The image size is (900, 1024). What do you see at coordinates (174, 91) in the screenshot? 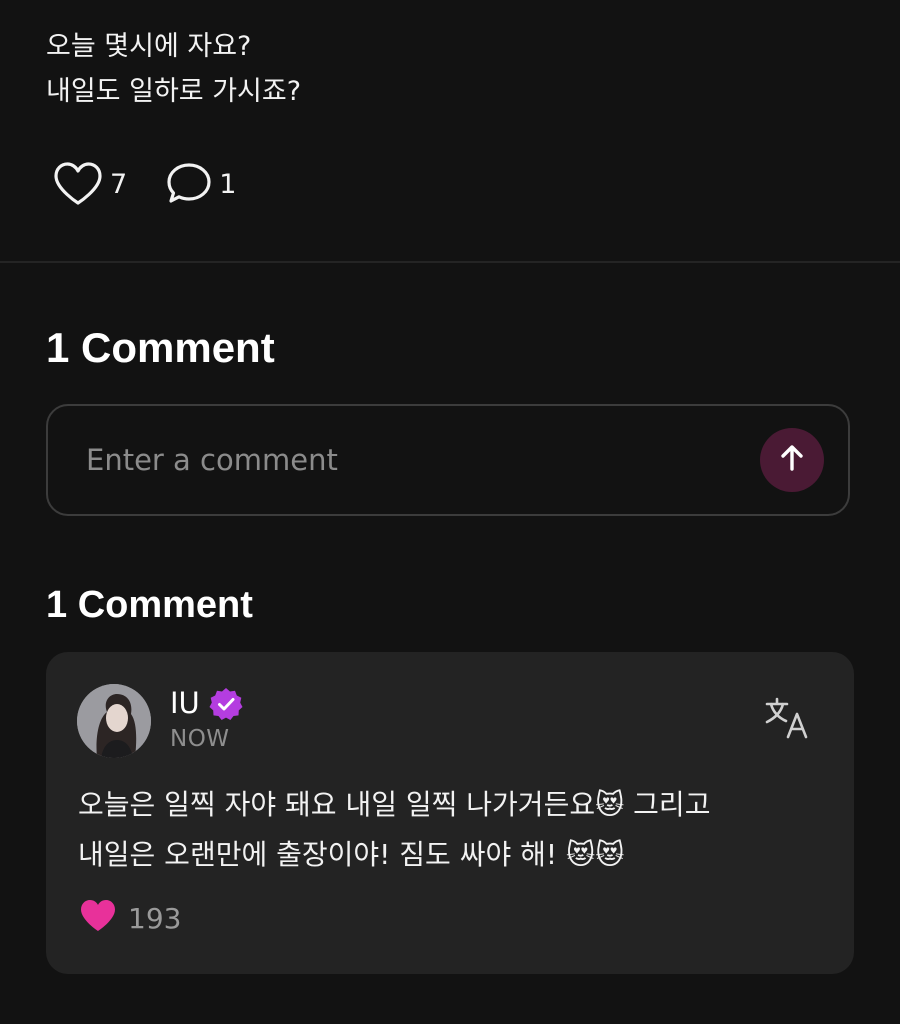
I see `post-line: 내일도 일하로 가시죠?` at bounding box center [174, 91].